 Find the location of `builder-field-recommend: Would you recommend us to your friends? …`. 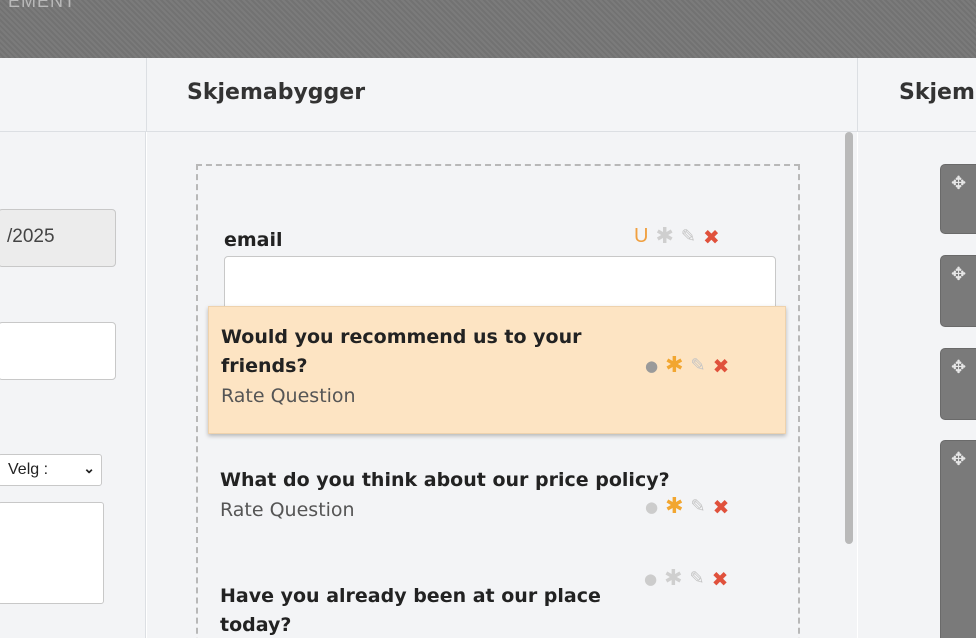

builder-field-recommend: Would you recommend us to your friends? … is located at coordinates (497, 370).